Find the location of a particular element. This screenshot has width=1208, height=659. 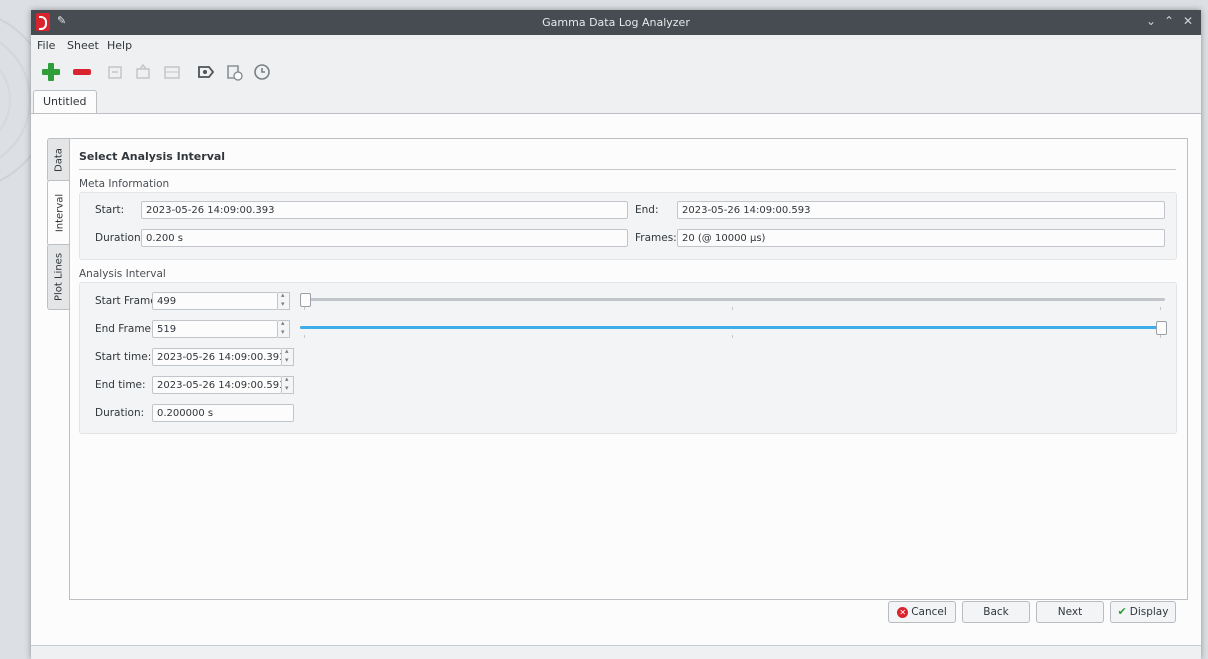

start-frame-spin-buttons is located at coordinates (284, 300).